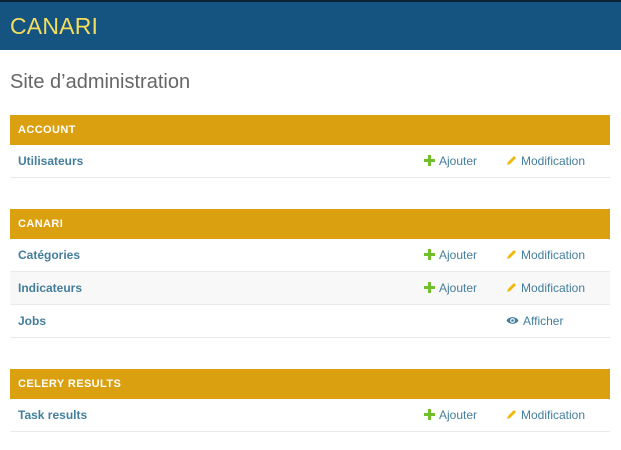 The height and width of the screenshot is (450, 621). Describe the element at coordinates (310, 25) in the screenshot. I see `site-header: CANARI` at that location.